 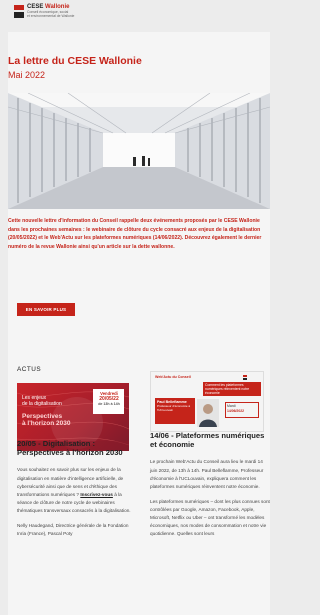 What do you see at coordinates (75, 61) in the screenshot?
I see `newsletter-title: La lettre du CESE Wallonie` at bounding box center [75, 61].